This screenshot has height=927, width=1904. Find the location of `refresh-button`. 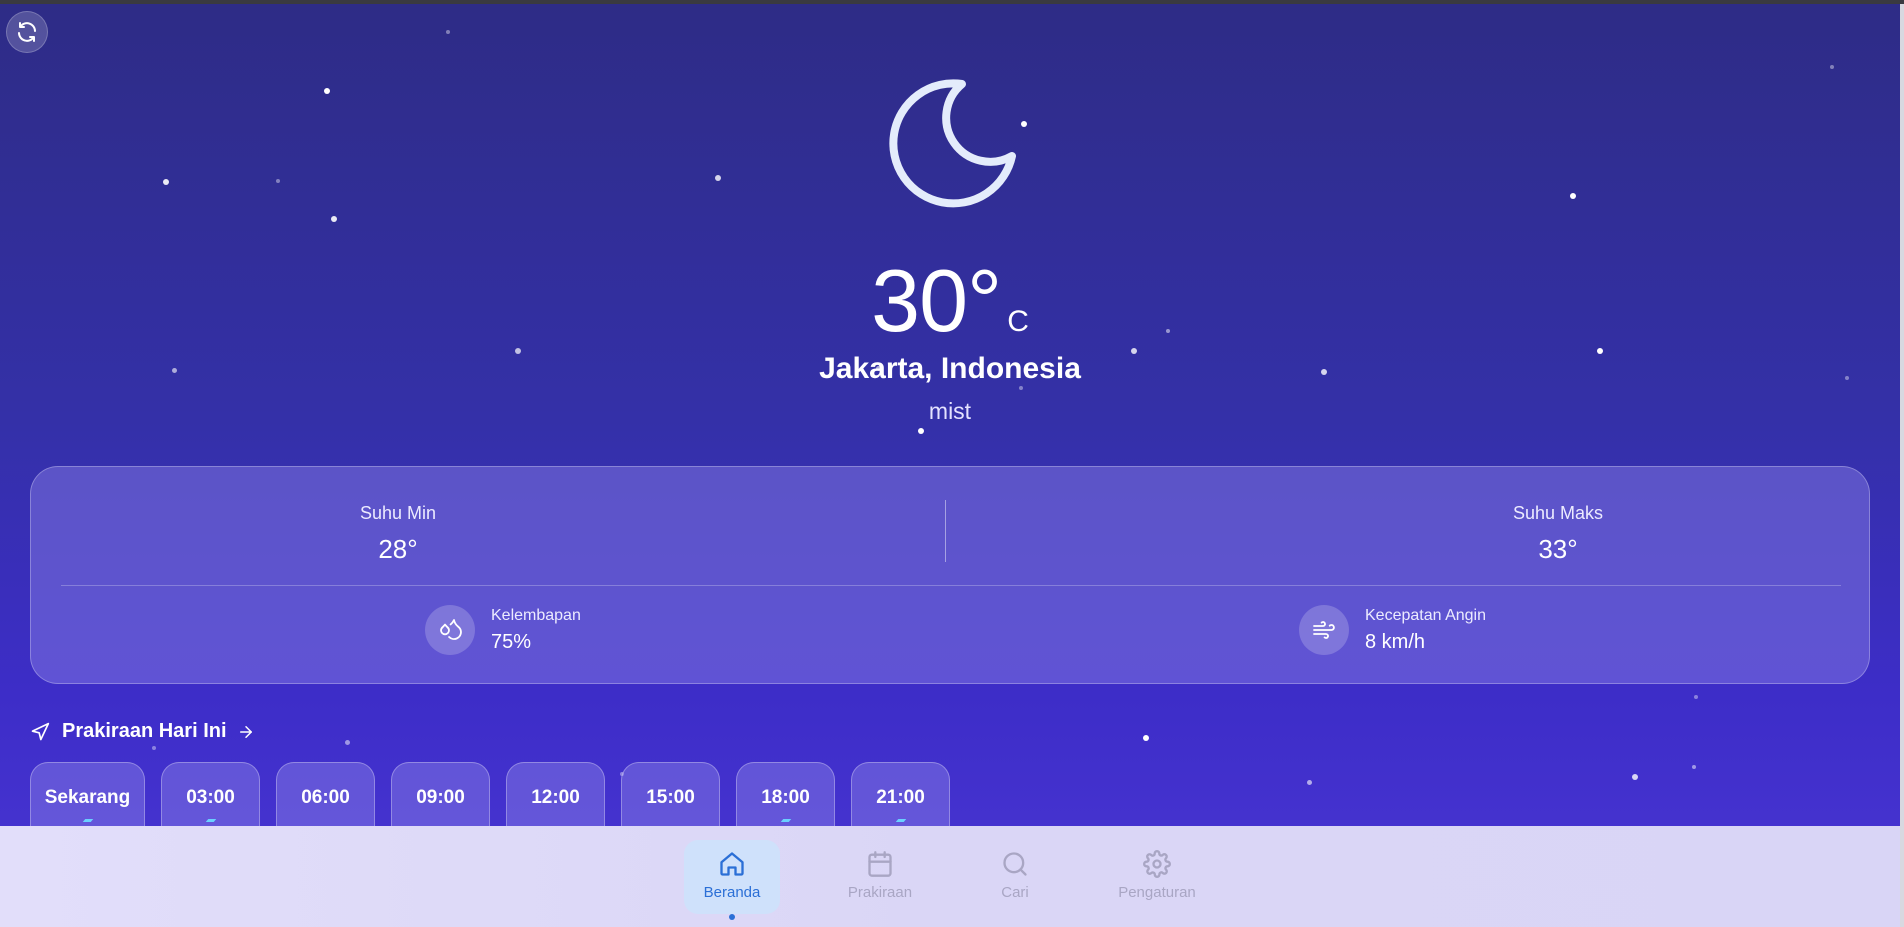

refresh-button is located at coordinates (27, 32).